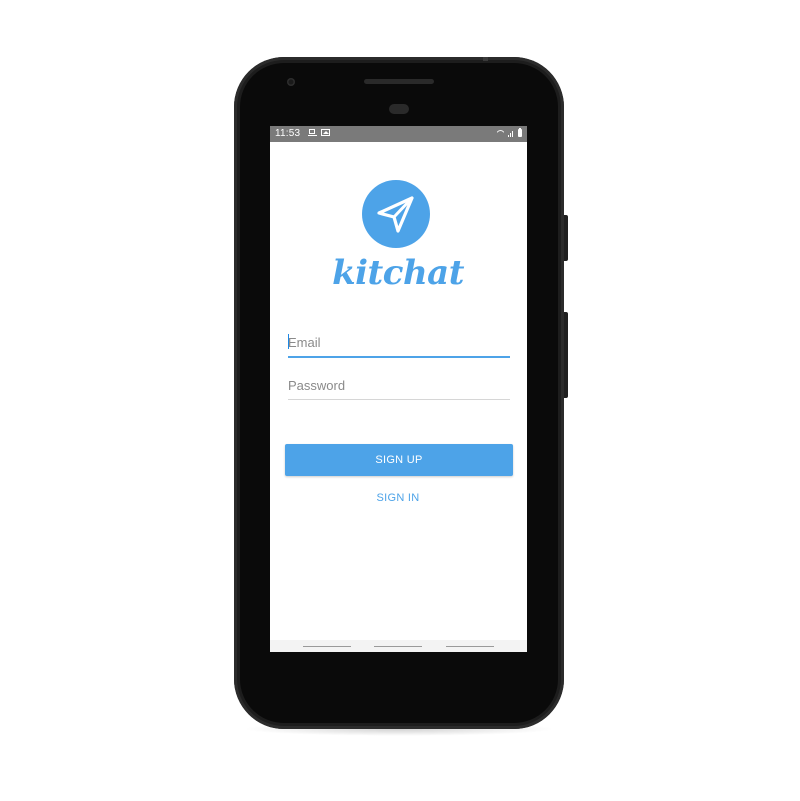 Image resolution: width=800 pixels, height=801 pixels. What do you see at coordinates (399, 109) in the screenshot?
I see `proximity-sensor` at bounding box center [399, 109].